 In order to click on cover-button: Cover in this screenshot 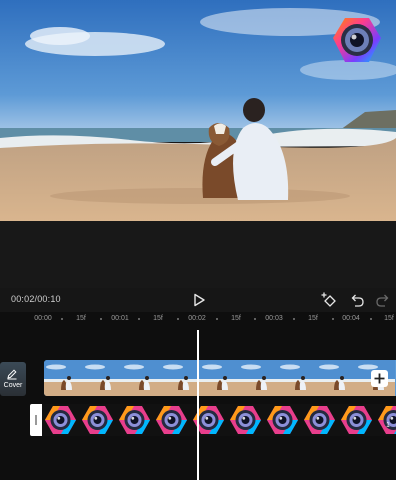, I will do `click(13, 379)`.